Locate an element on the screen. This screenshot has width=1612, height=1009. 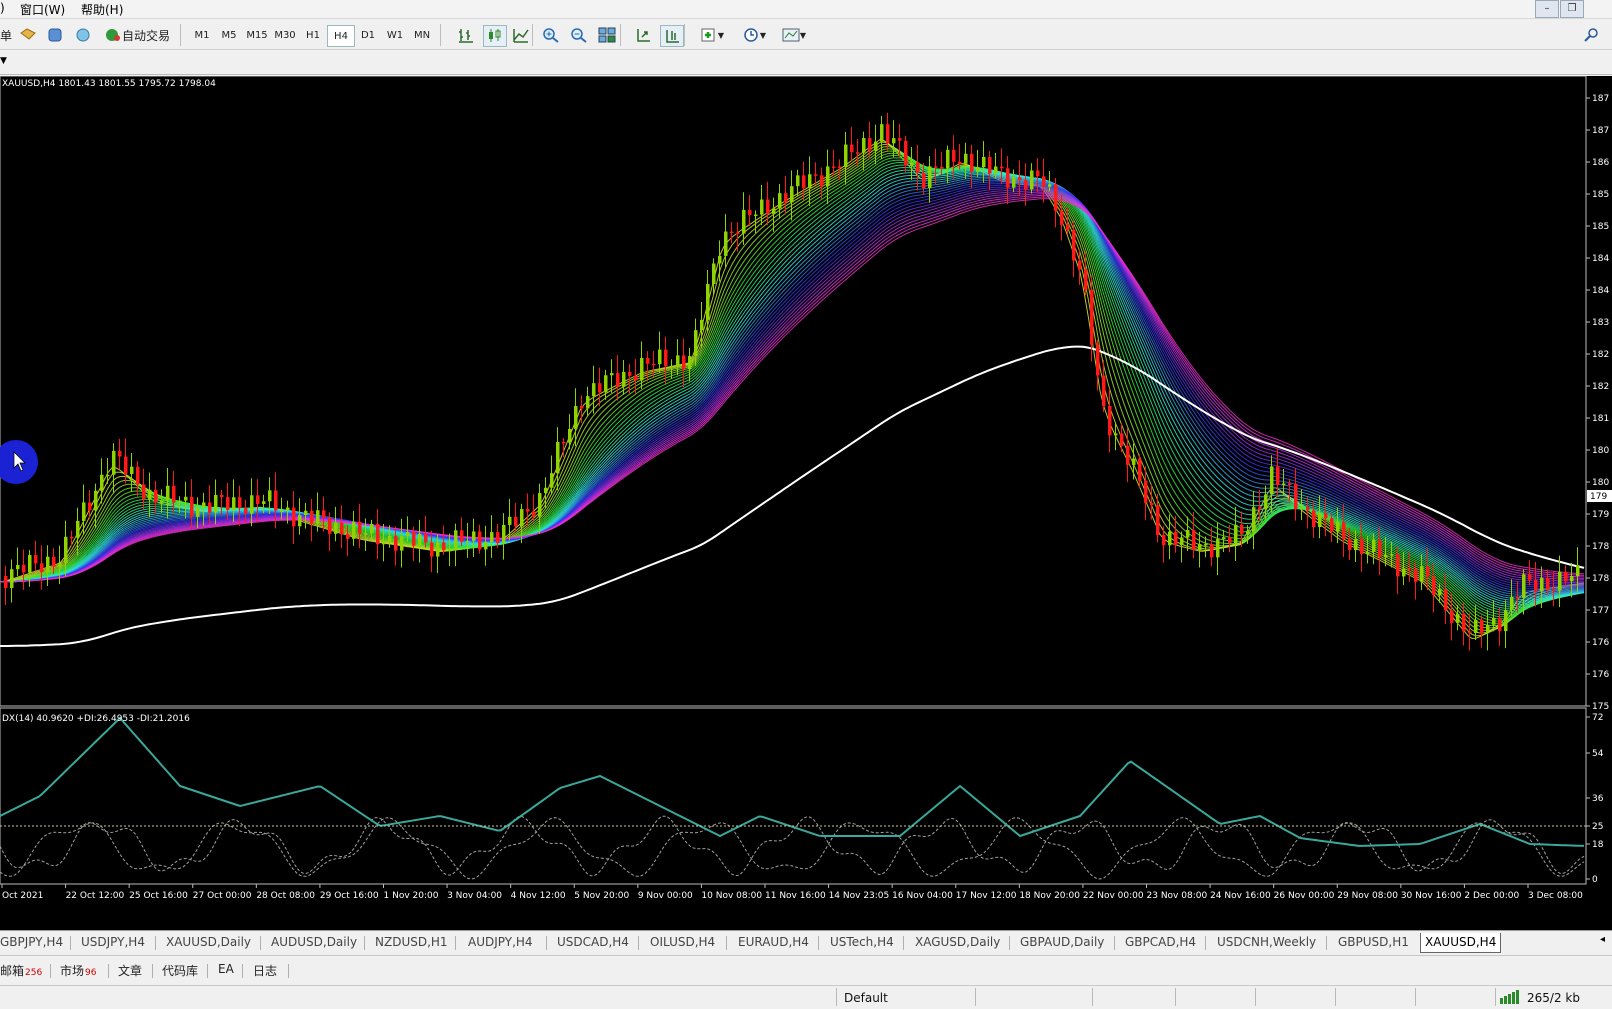
tab-gbpaud-daily: GBPAUD,Daily is located at coordinates (1062, 942).